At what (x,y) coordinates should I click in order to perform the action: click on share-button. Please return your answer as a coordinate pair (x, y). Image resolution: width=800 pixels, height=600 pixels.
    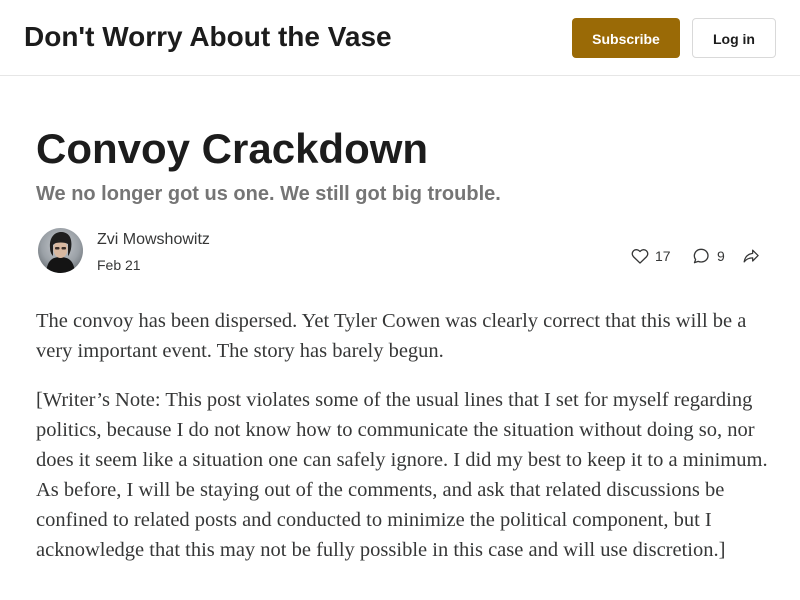
    Looking at the image, I should click on (752, 256).